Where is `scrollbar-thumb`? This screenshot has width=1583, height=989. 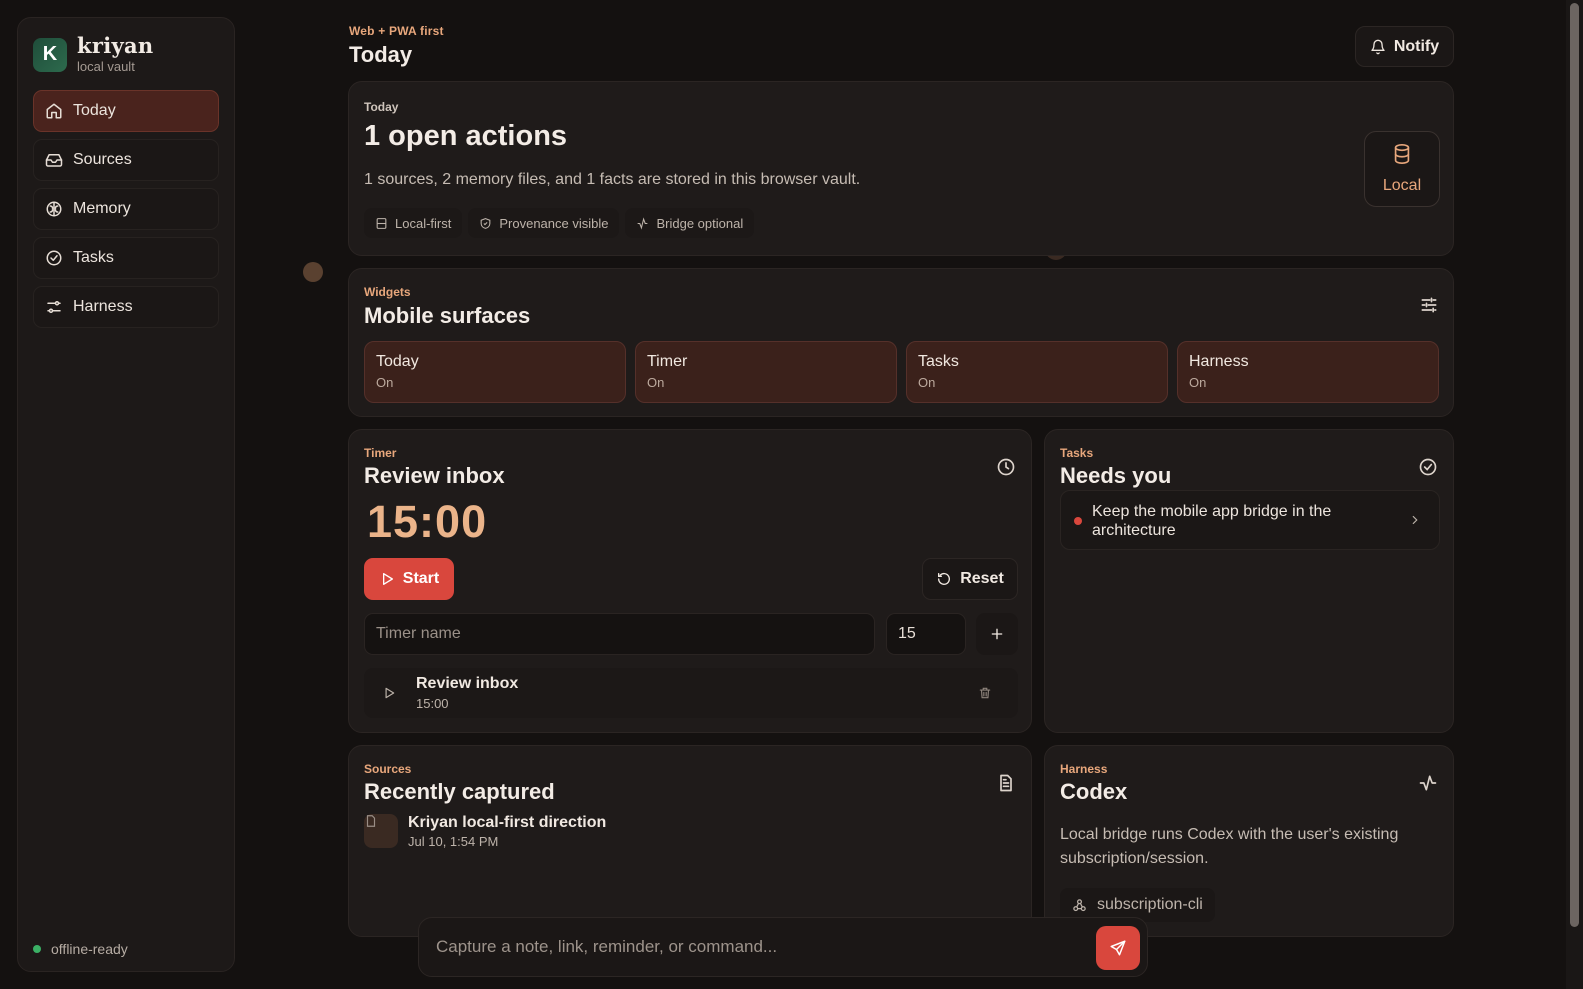
scrollbar-thumb is located at coordinates (1574, 465).